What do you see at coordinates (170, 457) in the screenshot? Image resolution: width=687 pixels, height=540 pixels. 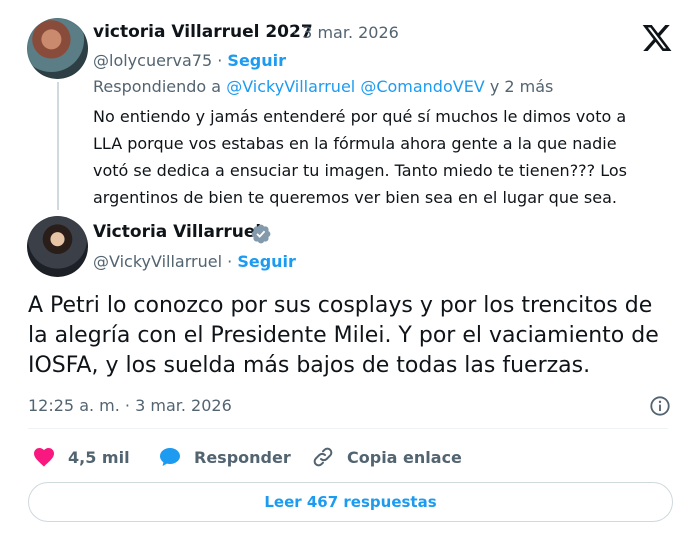 I see `speech-bubble-icon` at bounding box center [170, 457].